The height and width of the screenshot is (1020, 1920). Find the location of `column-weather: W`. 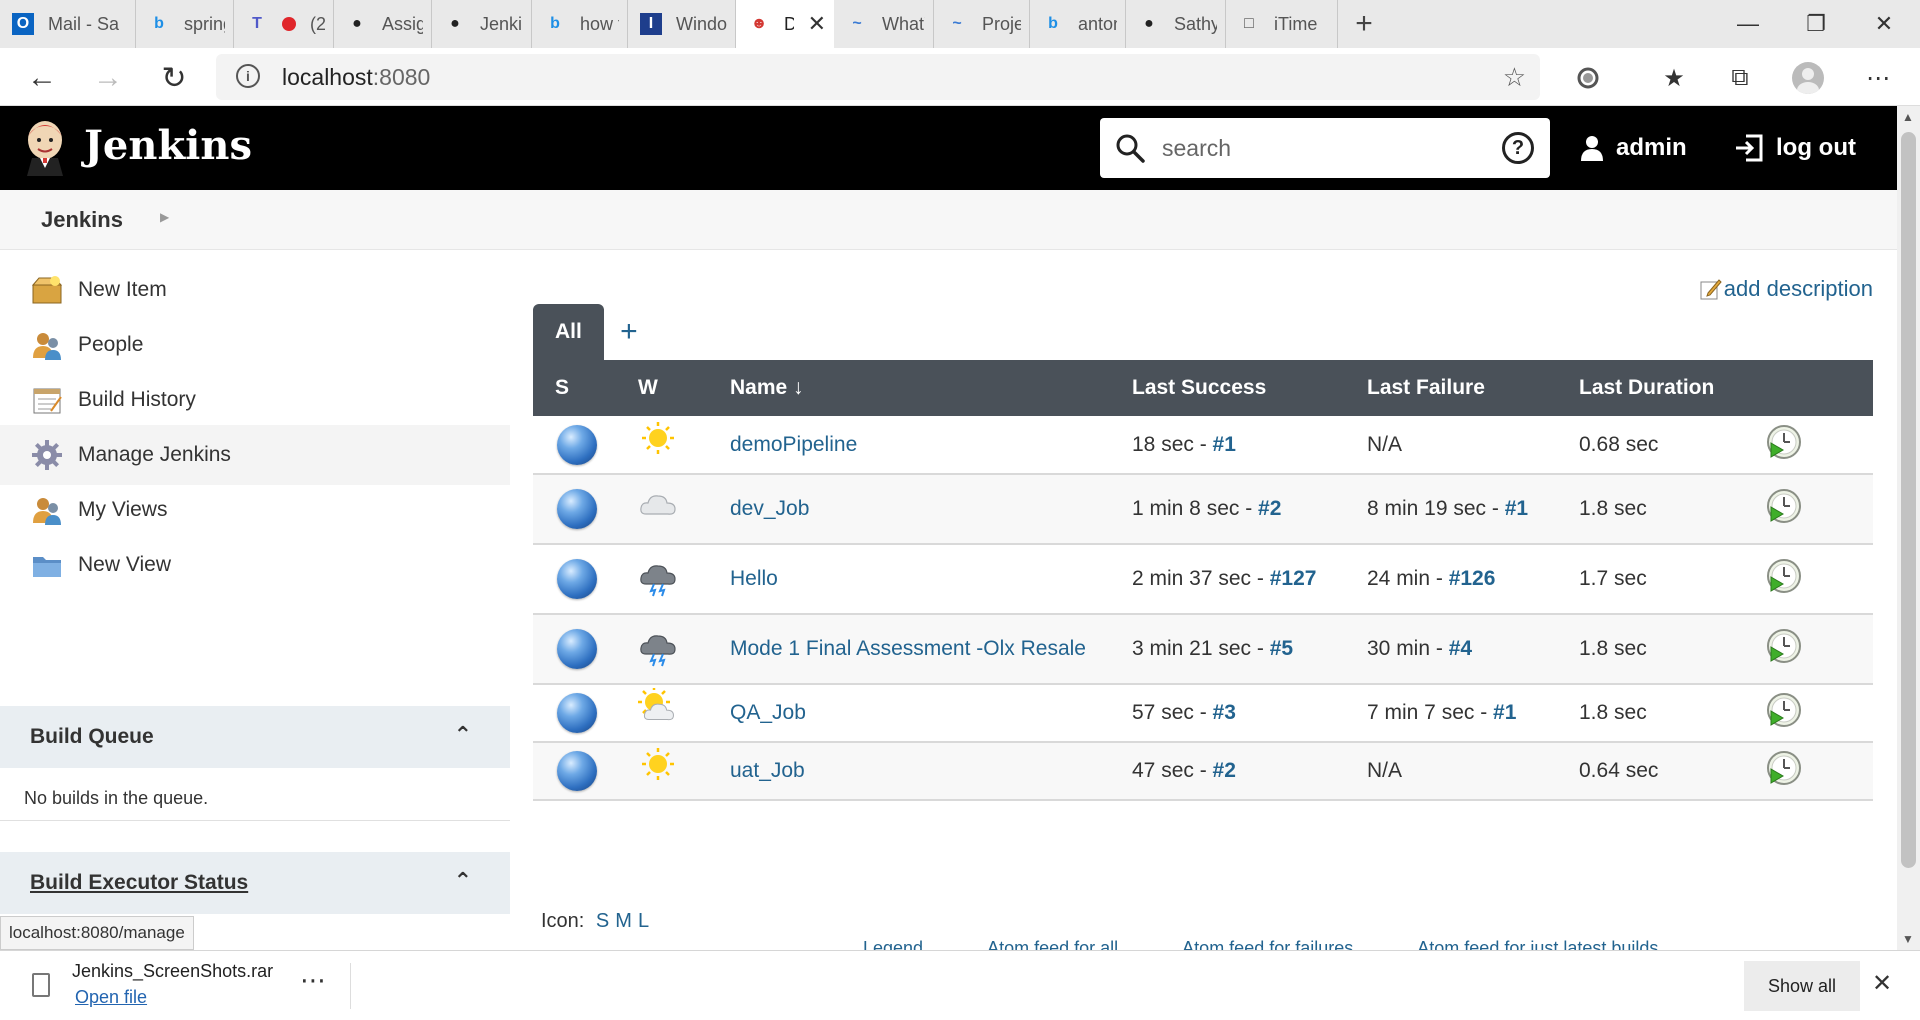

column-weather: W is located at coordinates (684, 388).